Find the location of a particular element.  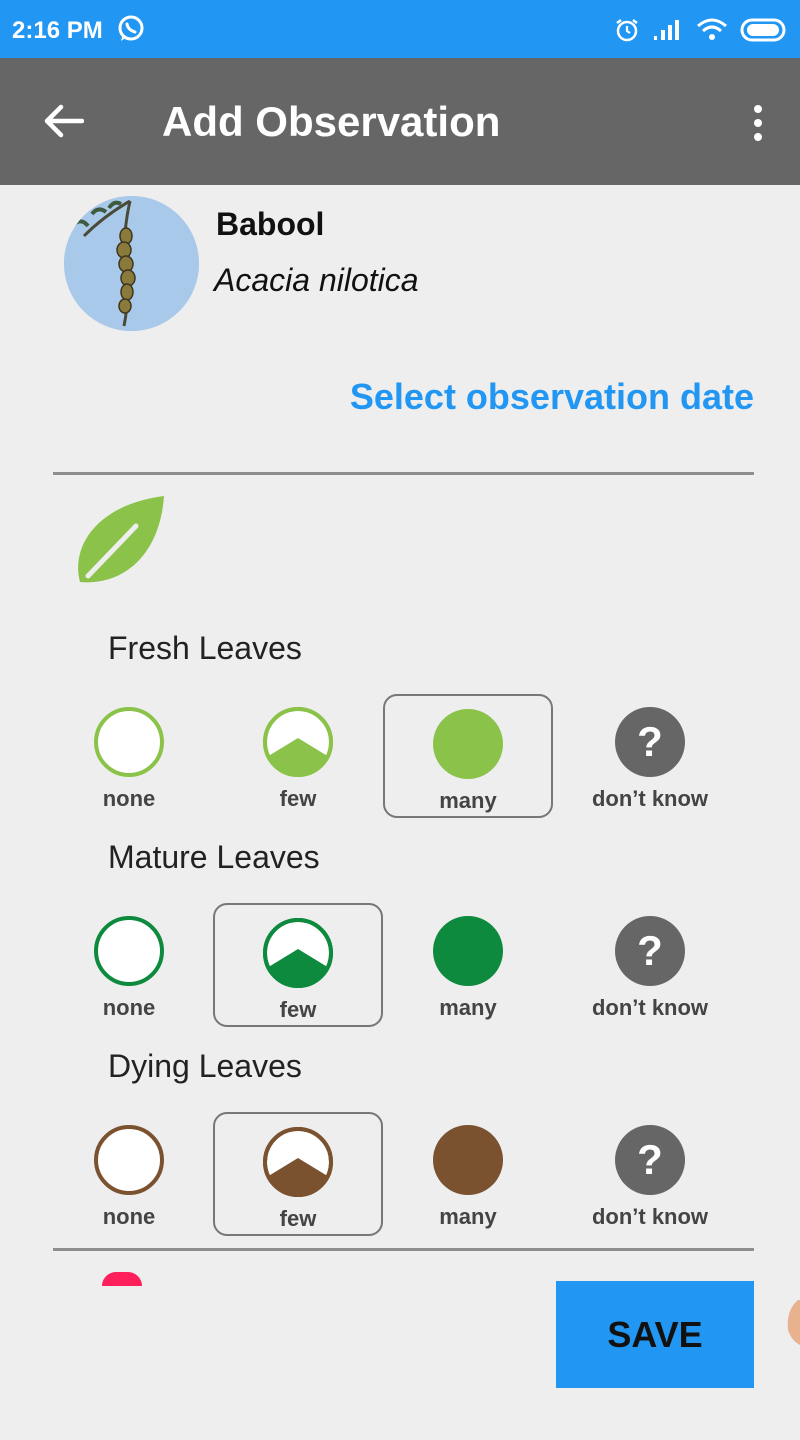

back-arrow-icon is located at coordinates (64, 121).